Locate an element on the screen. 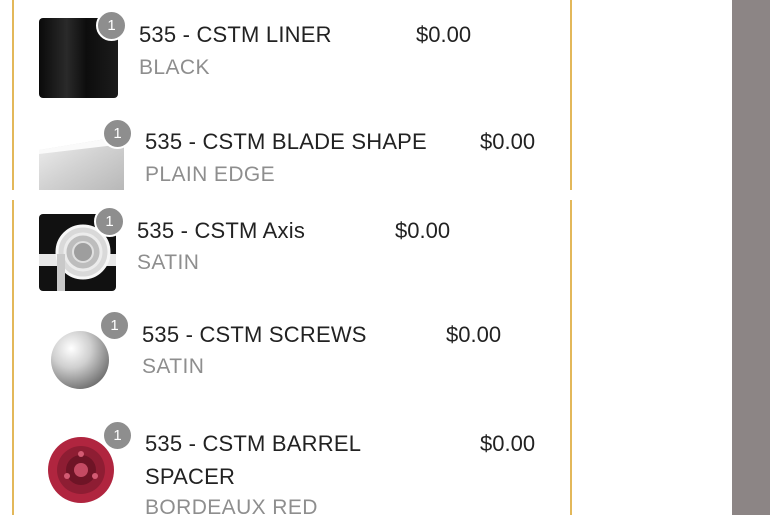 This screenshot has width=770, height=520. bordeaux-barrel-spacer-icon is located at coordinates (81, 470).